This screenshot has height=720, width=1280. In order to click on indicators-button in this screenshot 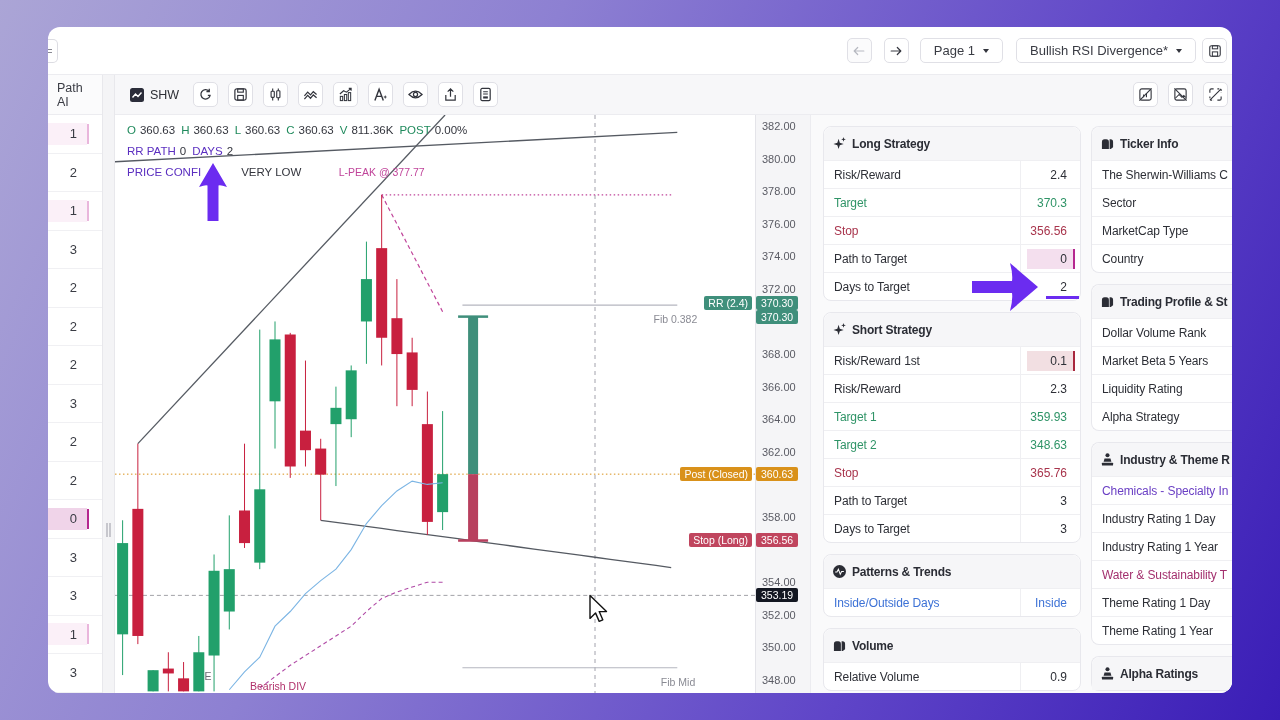, I will do `click(311, 94)`.